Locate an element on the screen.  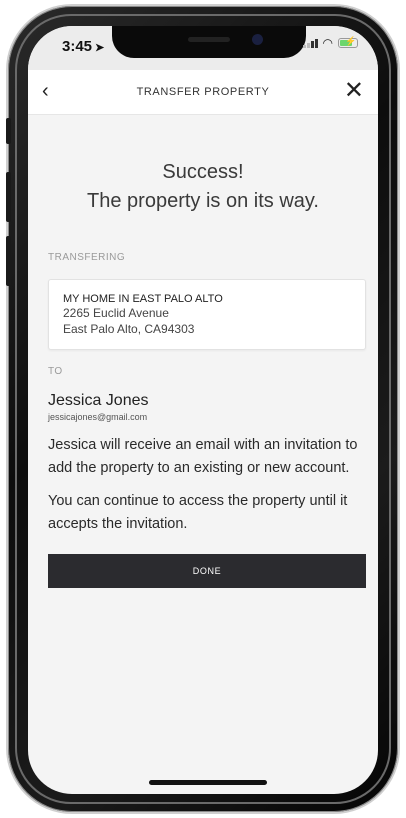
nav-header: ‹ TRANSFER PROPERTY ✕ is located at coordinates (203, 92).